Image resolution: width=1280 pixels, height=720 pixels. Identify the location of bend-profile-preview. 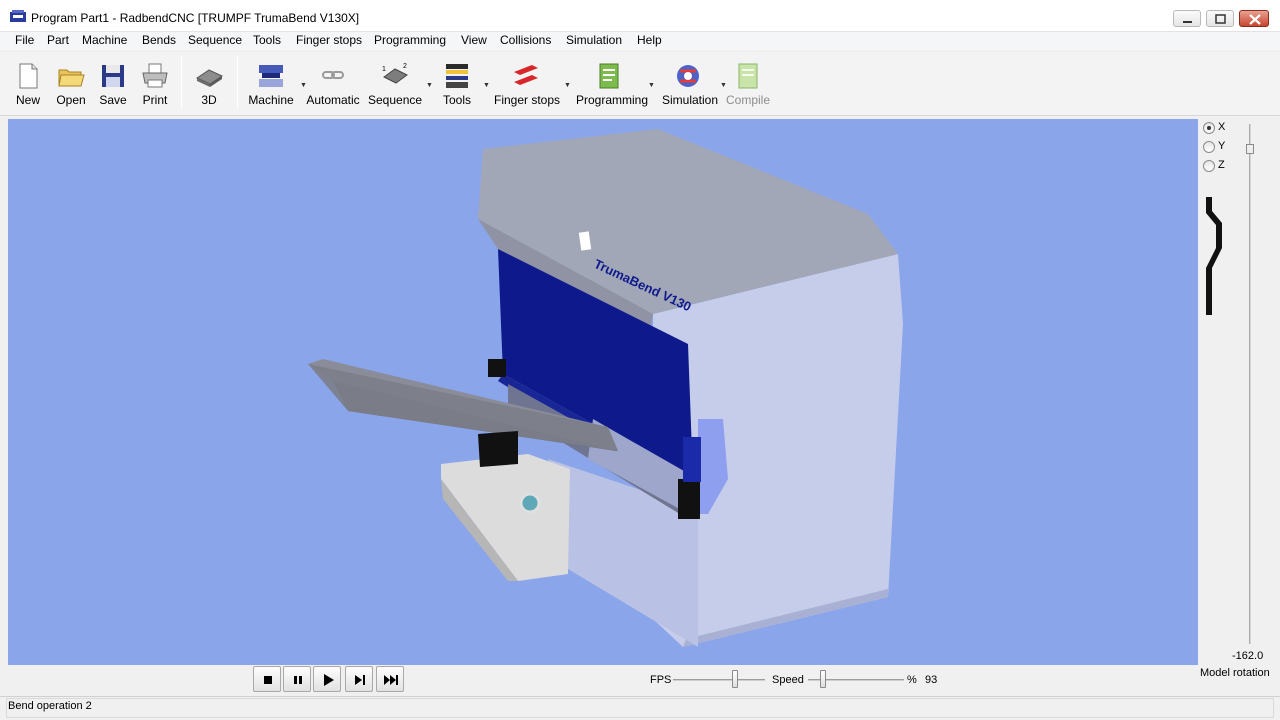
(1214, 256).